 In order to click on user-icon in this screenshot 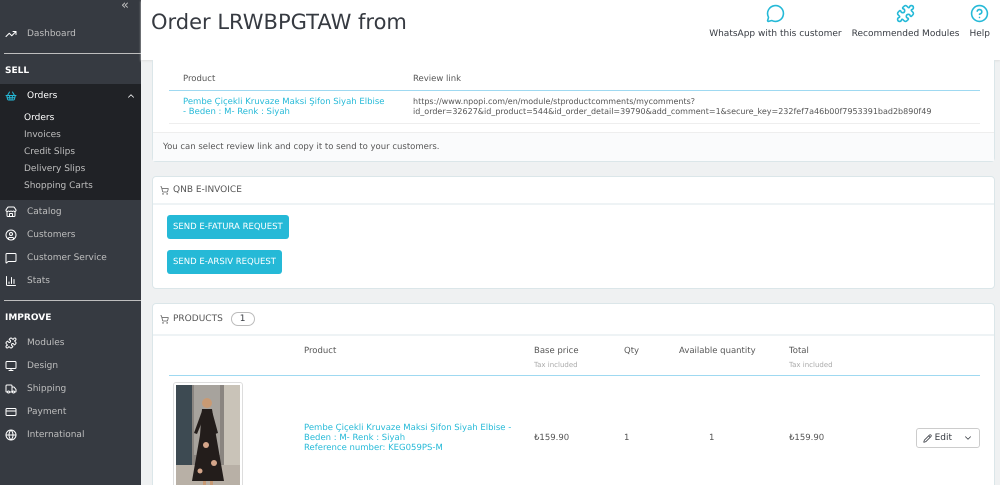, I will do `click(11, 234)`.